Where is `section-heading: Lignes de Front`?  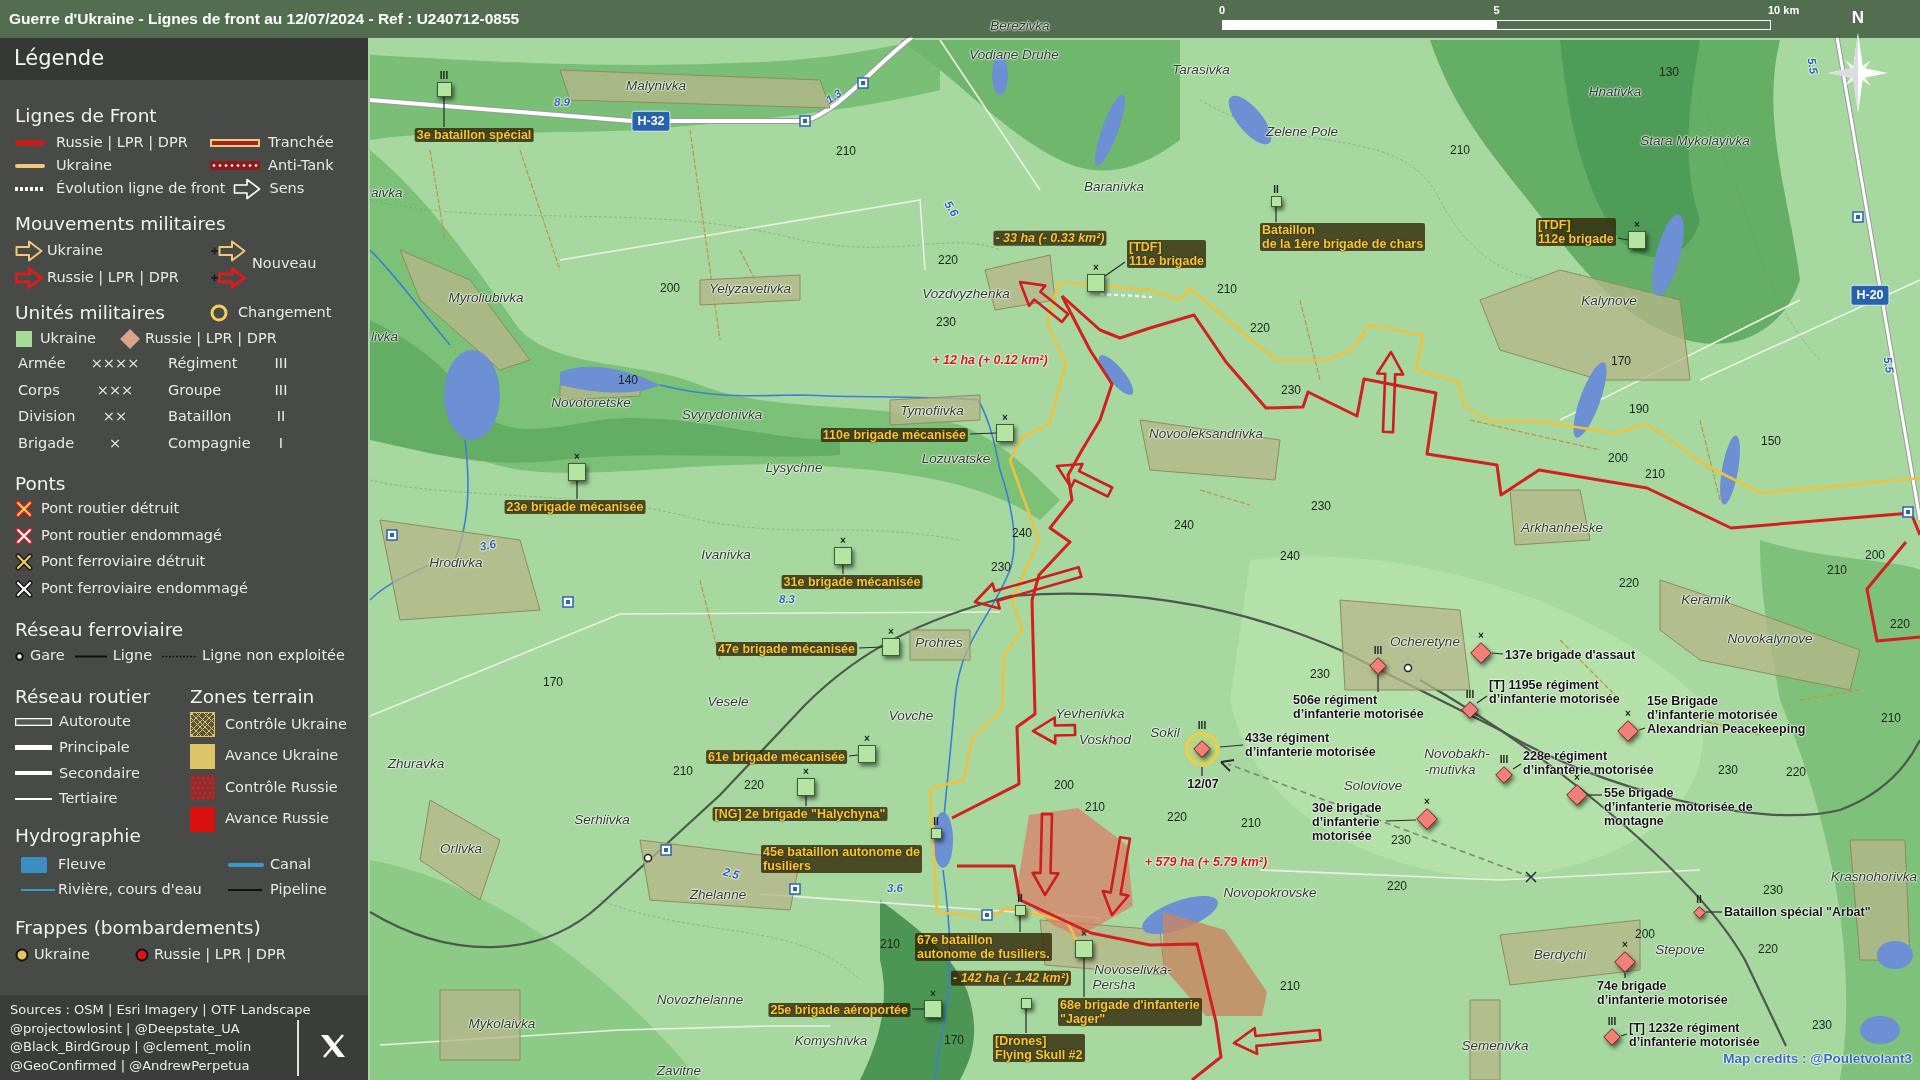 section-heading: Lignes de Front is located at coordinates (86, 116).